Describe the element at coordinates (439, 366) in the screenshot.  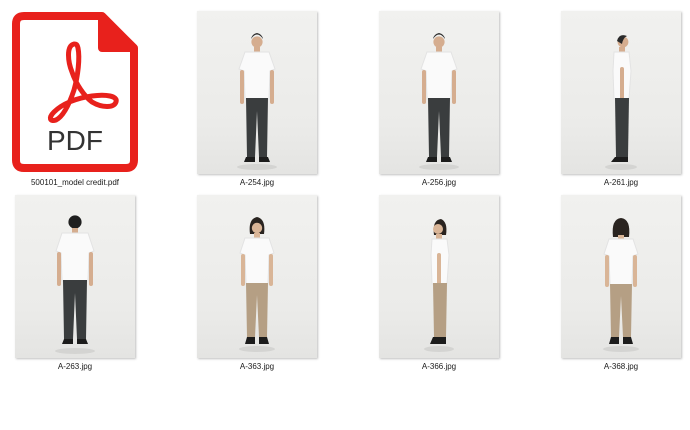
I see `file-name: A-366.jpg` at that location.